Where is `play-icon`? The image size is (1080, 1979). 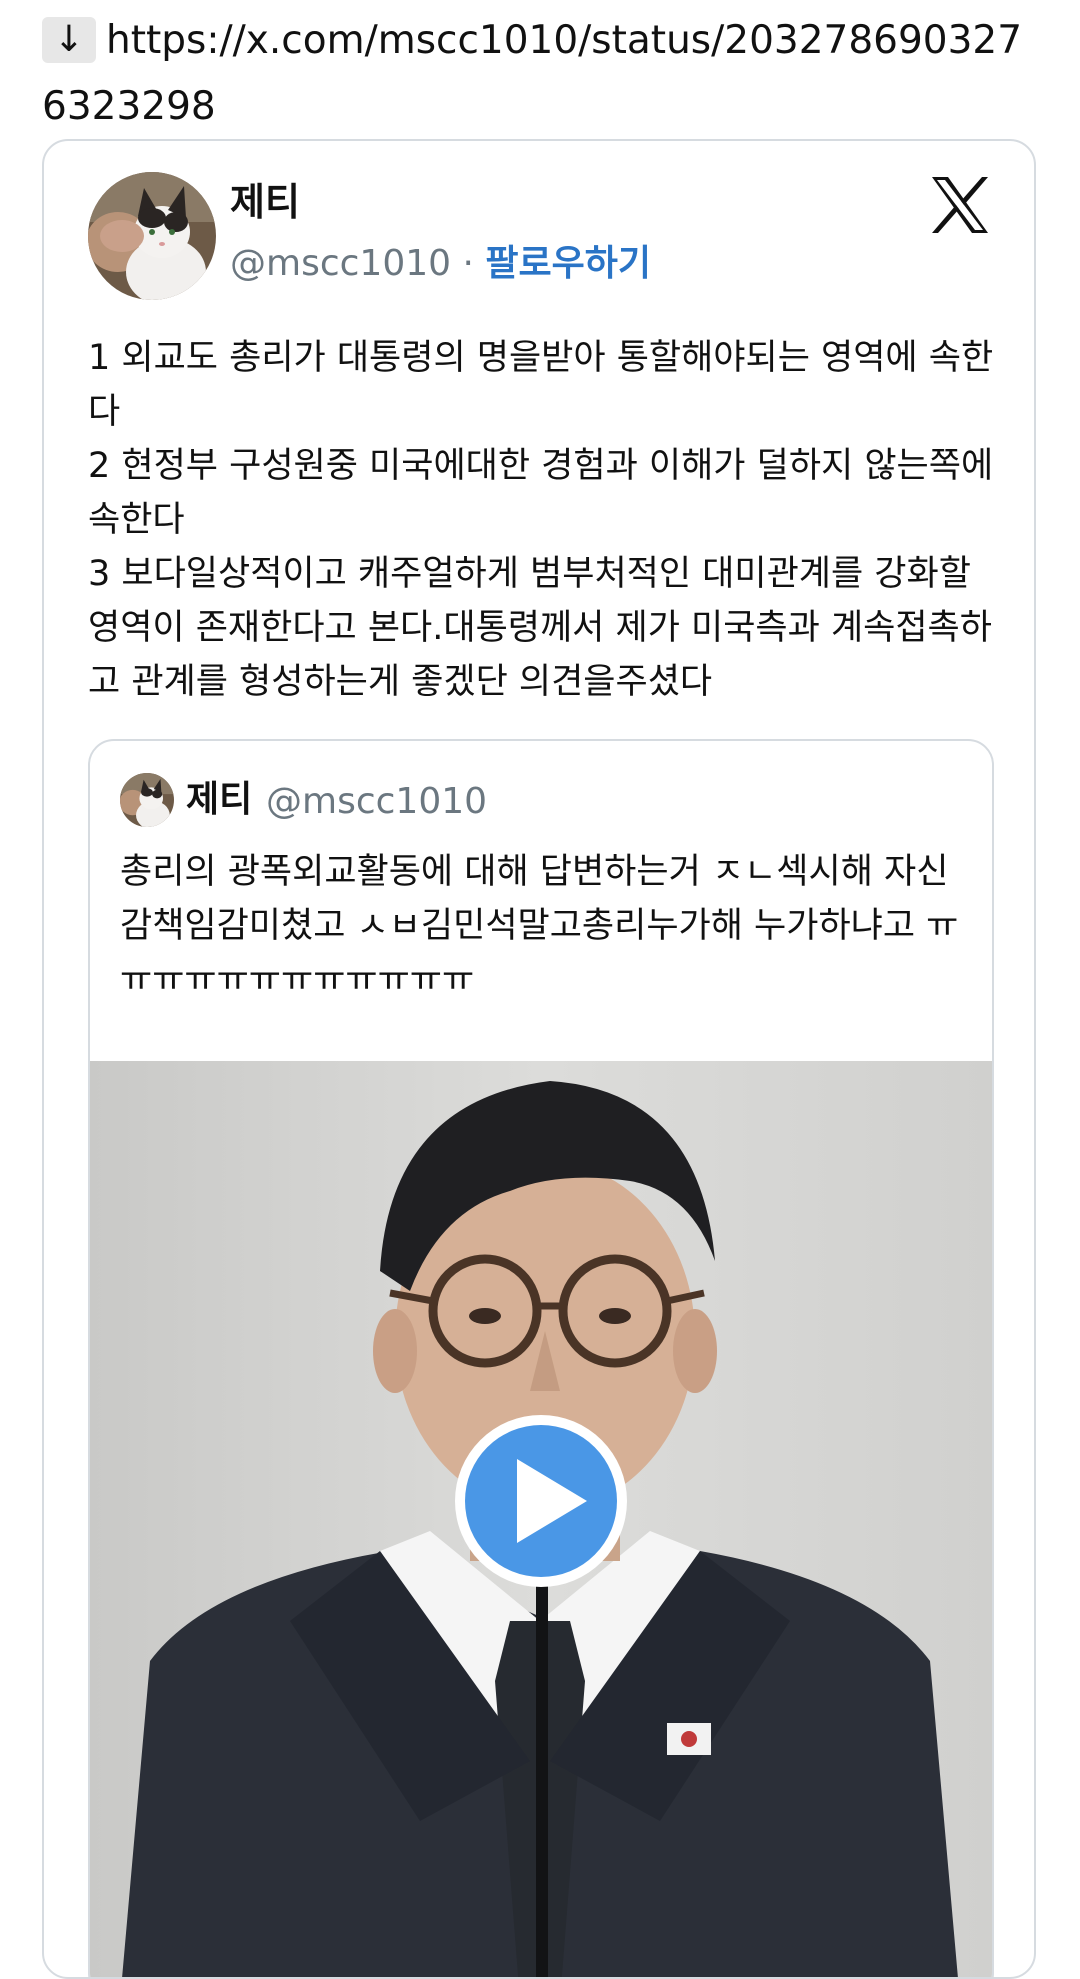 play-icon is located at coordinates (541, 1501).